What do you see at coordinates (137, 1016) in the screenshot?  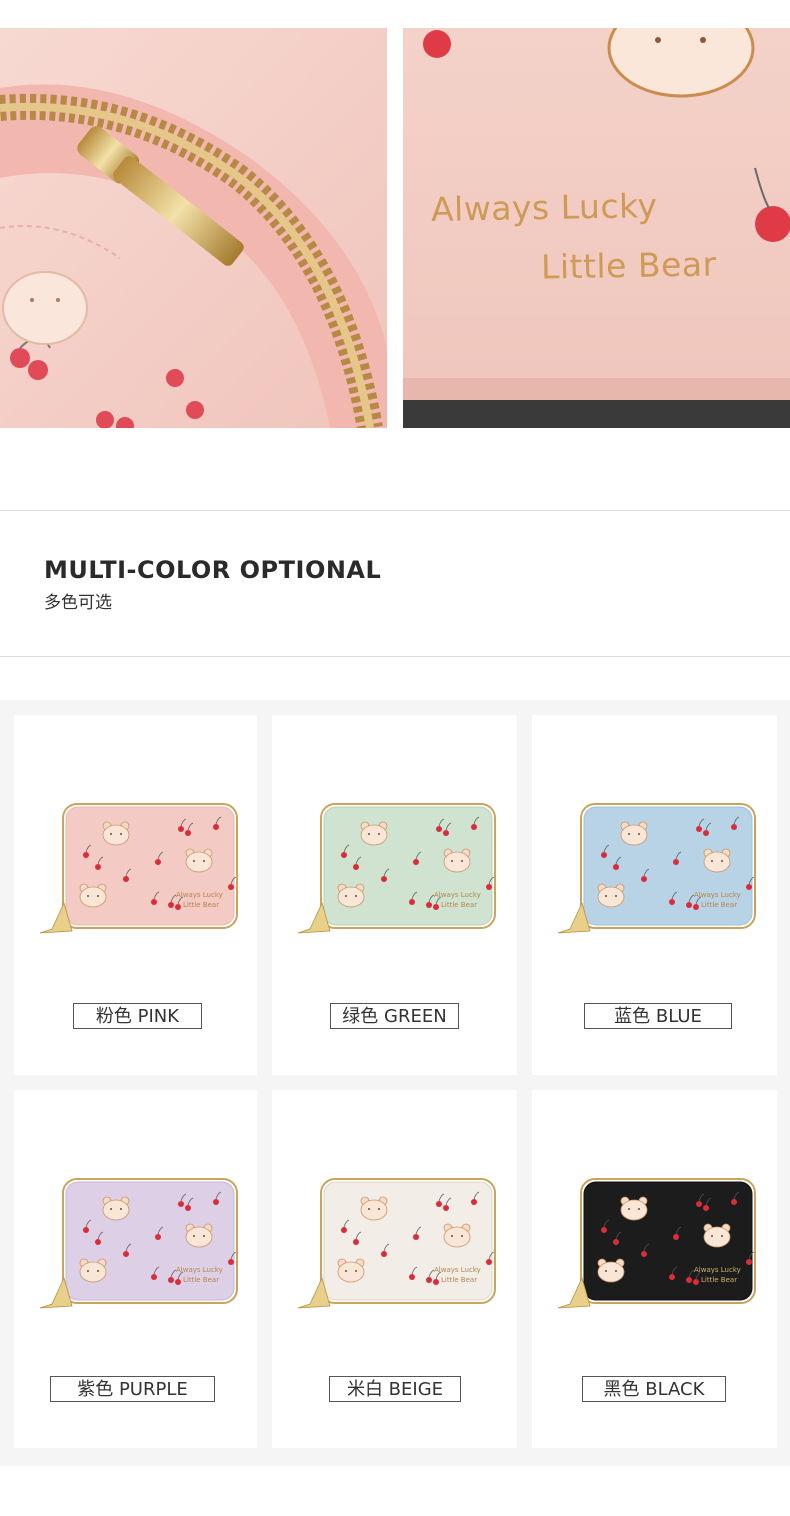 I see `color-option-label: 粉色 PINK` at bounding box center [137, 1016].